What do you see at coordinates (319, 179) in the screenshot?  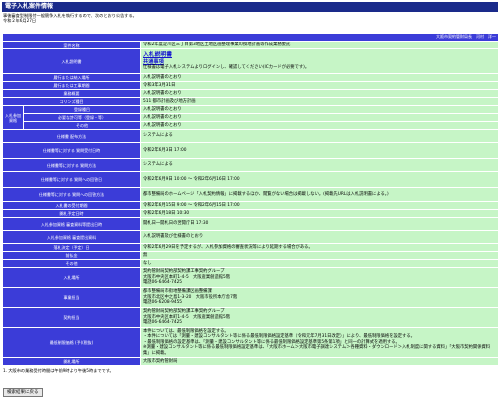 I see `row-value: 令和2年6月9日 10:00 ～ 令和2年6月16日 17:00` at bounding box center [319, 179].